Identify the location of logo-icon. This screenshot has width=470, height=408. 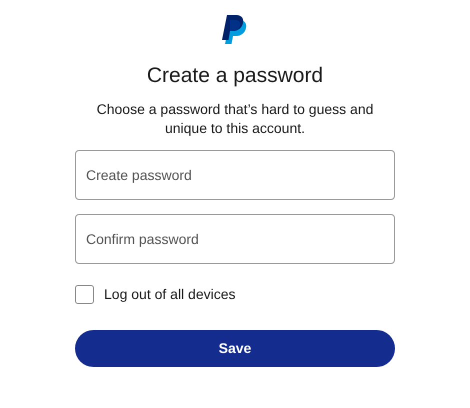
(235, 30).